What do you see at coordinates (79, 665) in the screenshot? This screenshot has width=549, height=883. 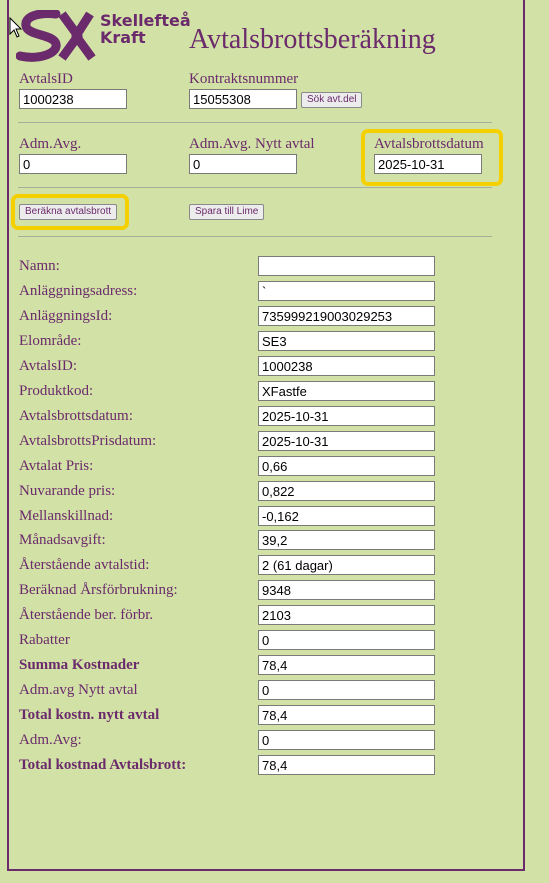 I see `result-label: Summa Kostnader` at bounding box center [79, 665].